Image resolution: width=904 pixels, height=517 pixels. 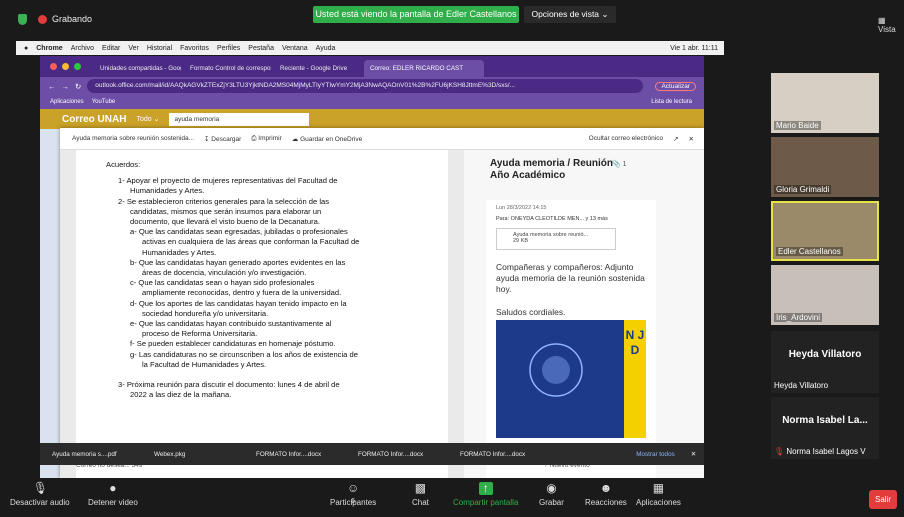 I want to click on participants-button: ☺6 Participantes, so click(x=353, y=495).